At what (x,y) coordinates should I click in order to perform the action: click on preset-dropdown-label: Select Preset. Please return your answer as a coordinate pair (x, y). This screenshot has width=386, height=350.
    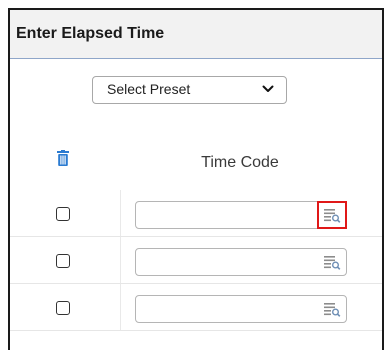
    Looking at the image, I should click on (149, 89).